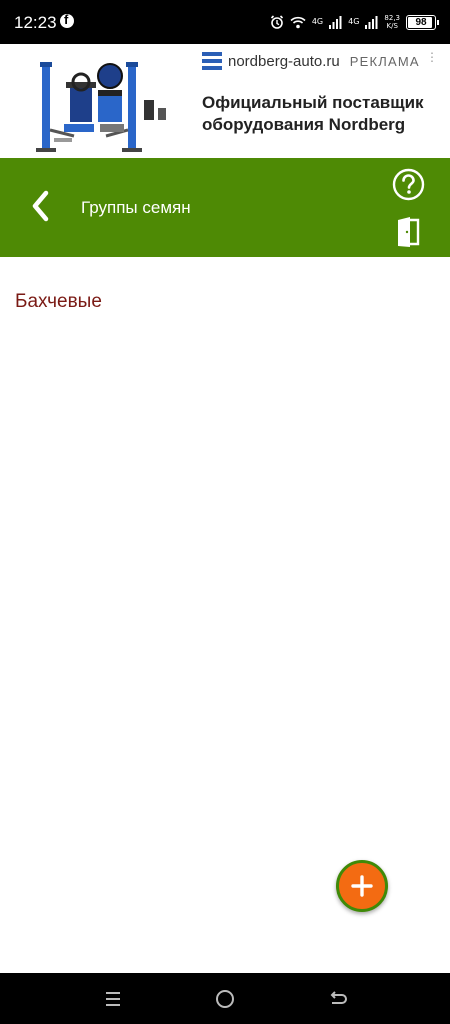 The width and height of the screenshot is (450, 1024). What do you see at coordinates (277, 22) in the screenshot?
I see `alarm-icon` at bounding box center [277, 22].